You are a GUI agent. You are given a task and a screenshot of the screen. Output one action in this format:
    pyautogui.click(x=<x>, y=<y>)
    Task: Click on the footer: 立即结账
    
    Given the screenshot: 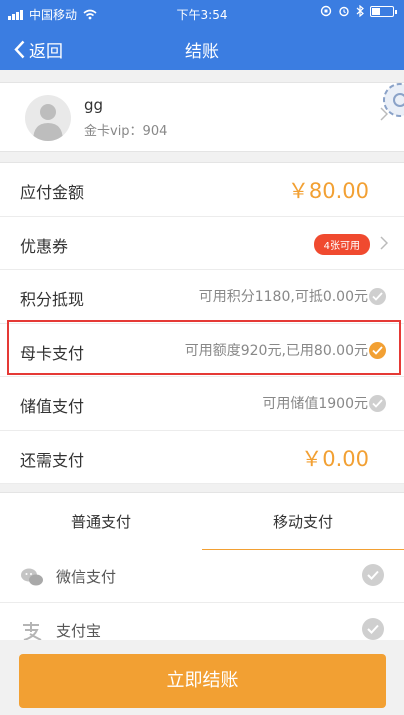 What is the action you would take?
    pyautogui.click(x=202, y=677)
    